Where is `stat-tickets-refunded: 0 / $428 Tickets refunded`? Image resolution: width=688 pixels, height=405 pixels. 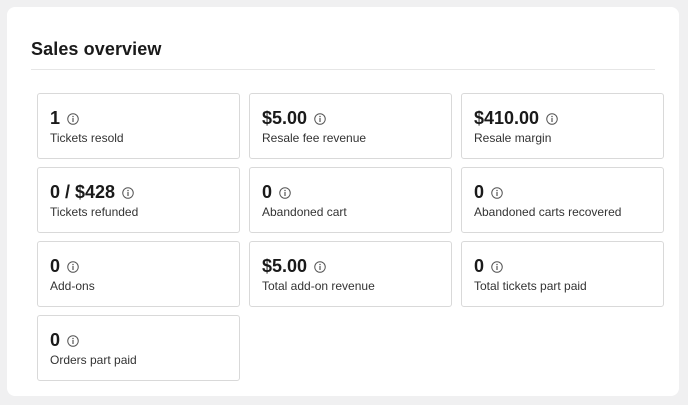 stat-tickets-refunded: 0 / $428 Tickets refunded is located at coordinates (138, 200).